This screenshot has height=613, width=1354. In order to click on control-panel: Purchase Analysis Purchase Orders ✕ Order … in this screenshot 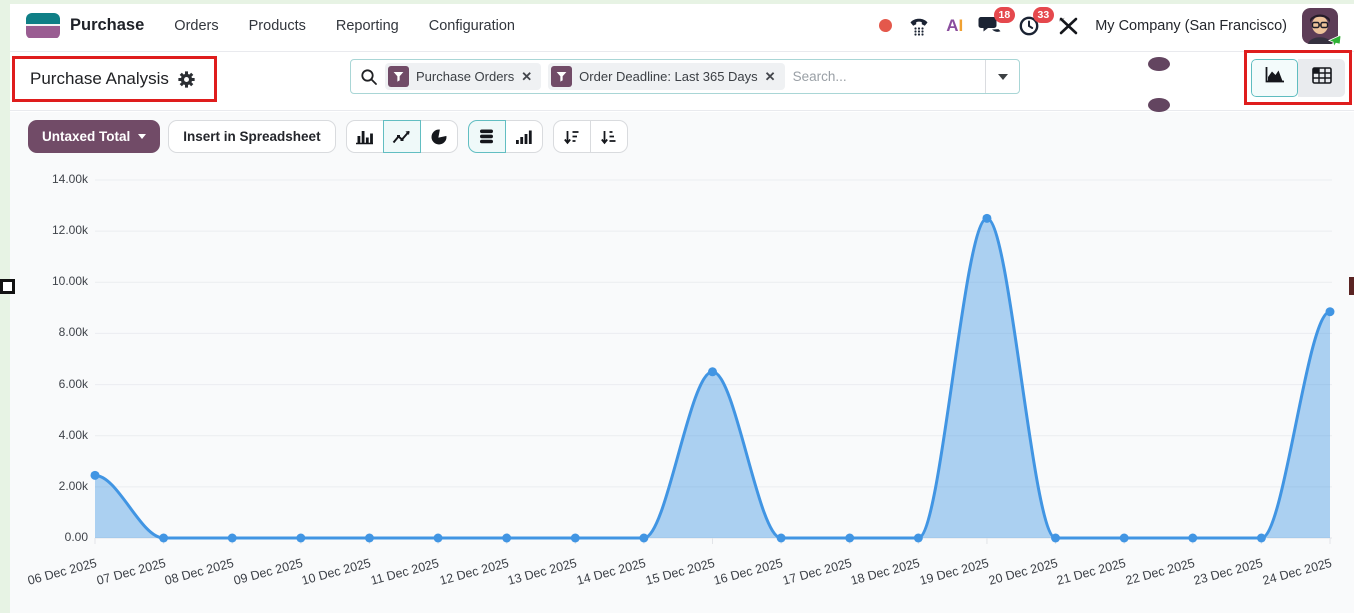, I will do `click(677, 81)`.